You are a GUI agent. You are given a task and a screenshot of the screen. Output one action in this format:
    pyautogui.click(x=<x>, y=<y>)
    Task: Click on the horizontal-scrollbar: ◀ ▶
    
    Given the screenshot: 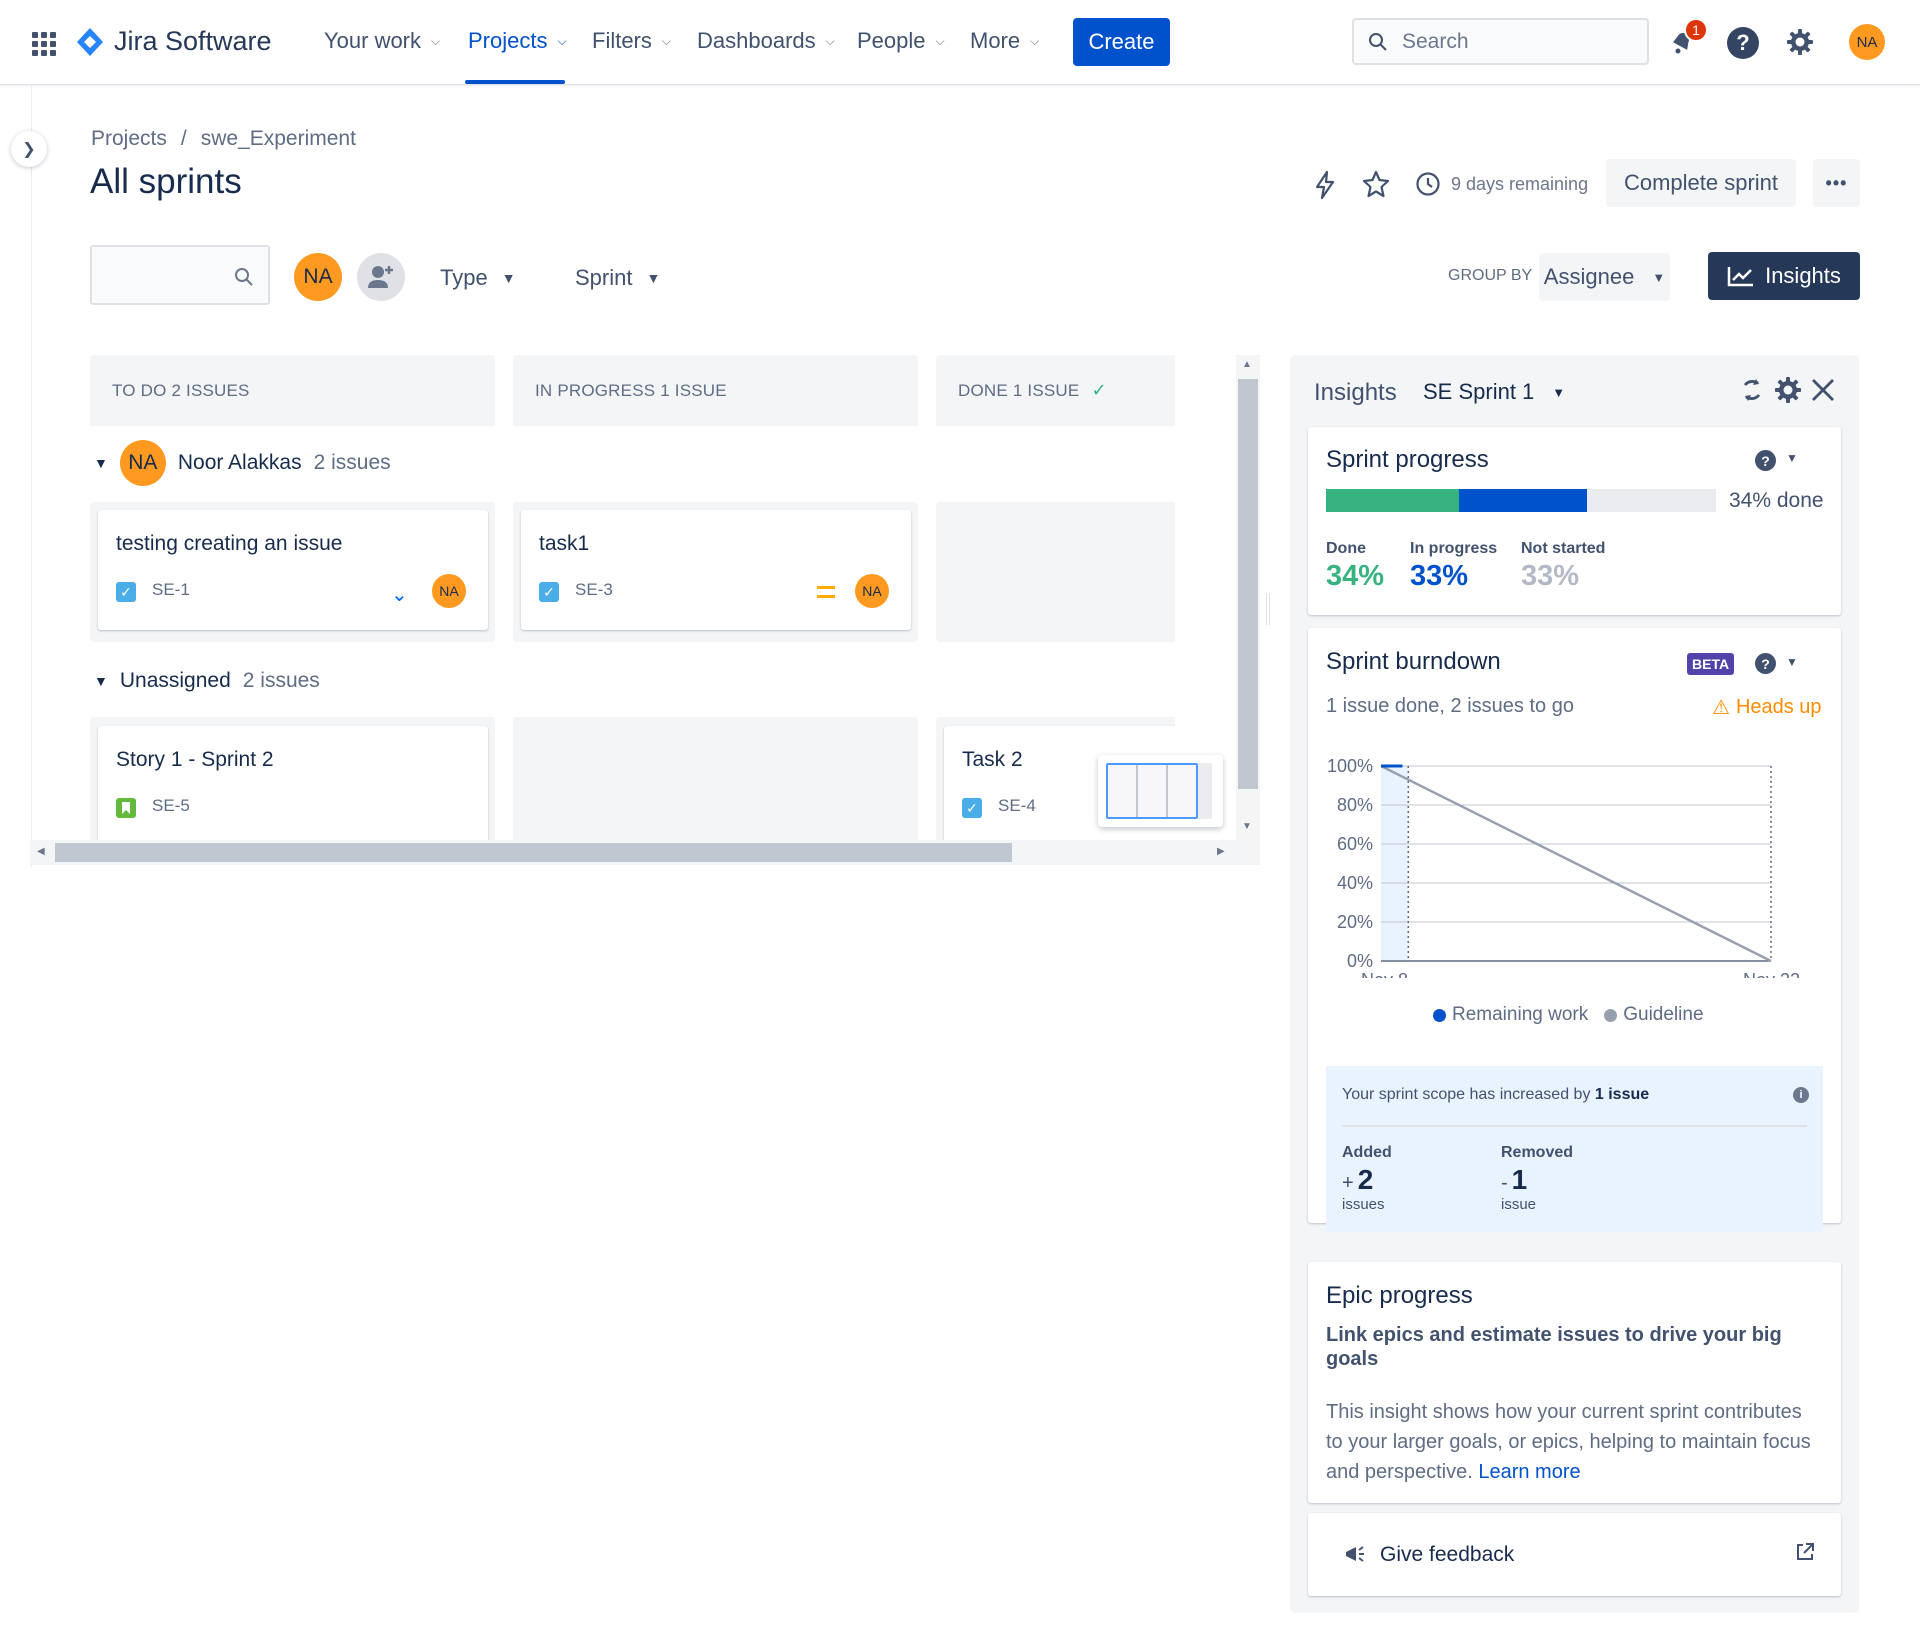 What is the action you would take?
    pyautogui.click(x=645, y=852)
    